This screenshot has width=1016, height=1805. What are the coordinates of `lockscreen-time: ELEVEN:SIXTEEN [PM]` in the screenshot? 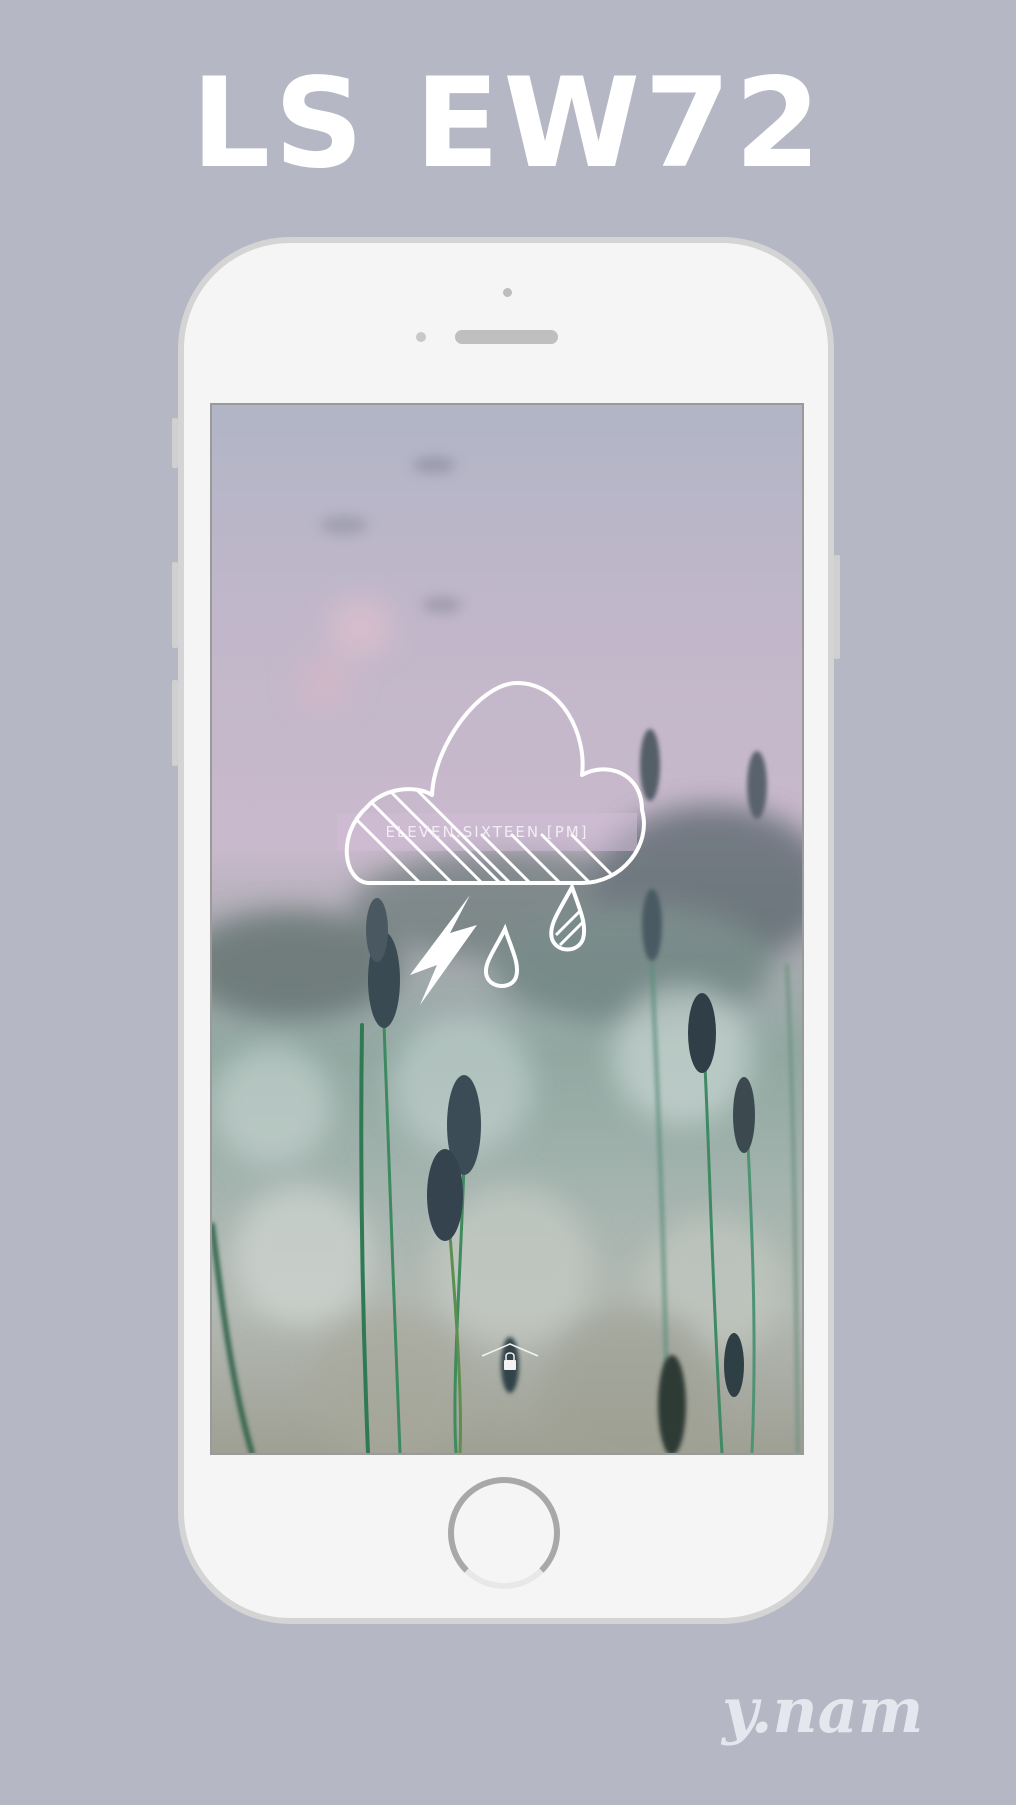 It's located at (487, 832).